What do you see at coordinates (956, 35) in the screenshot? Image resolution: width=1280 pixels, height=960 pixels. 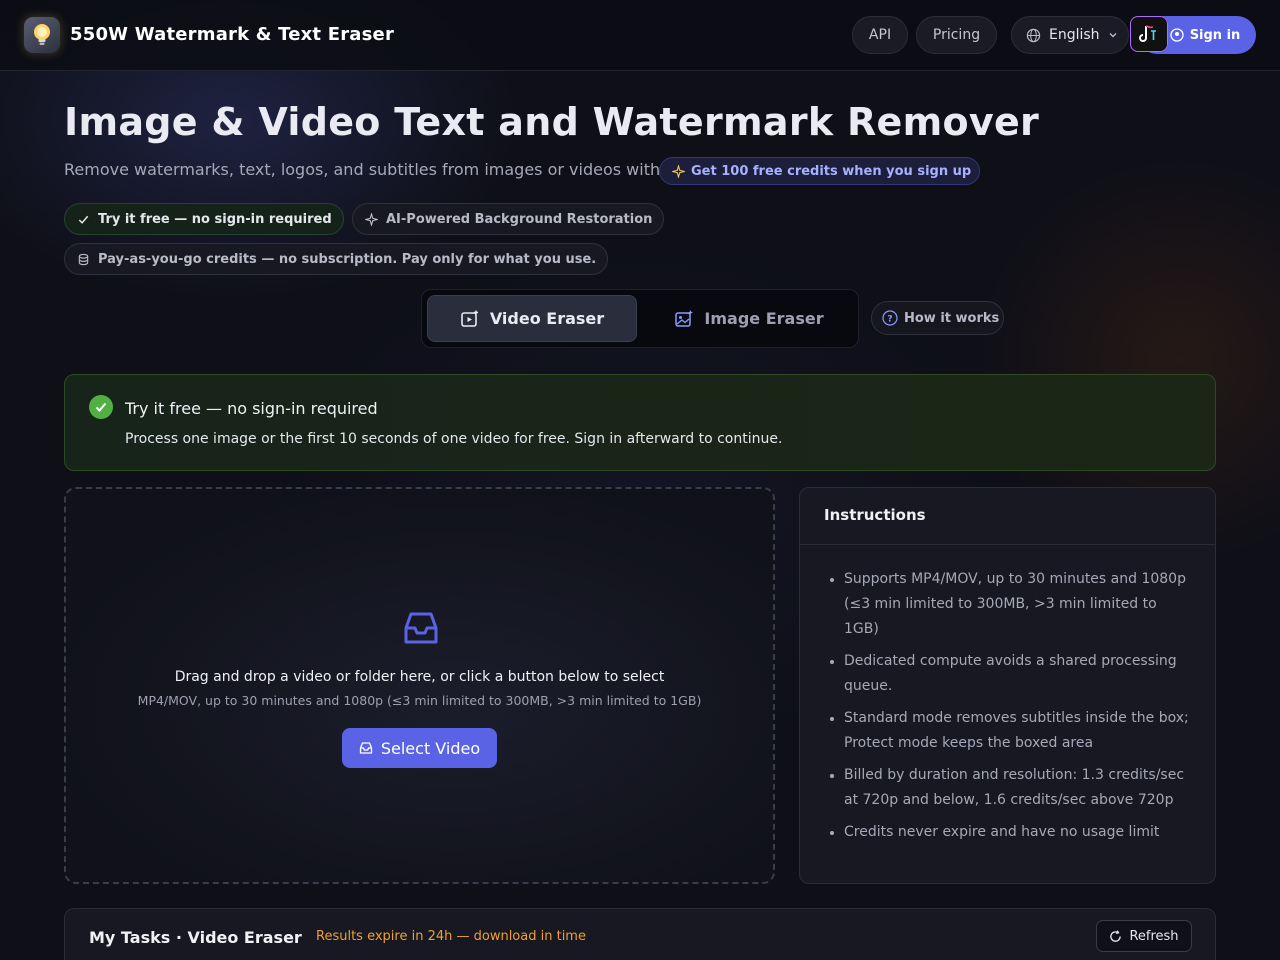 I see `pricing-link: Pricing` at bounding box center [956, 35].